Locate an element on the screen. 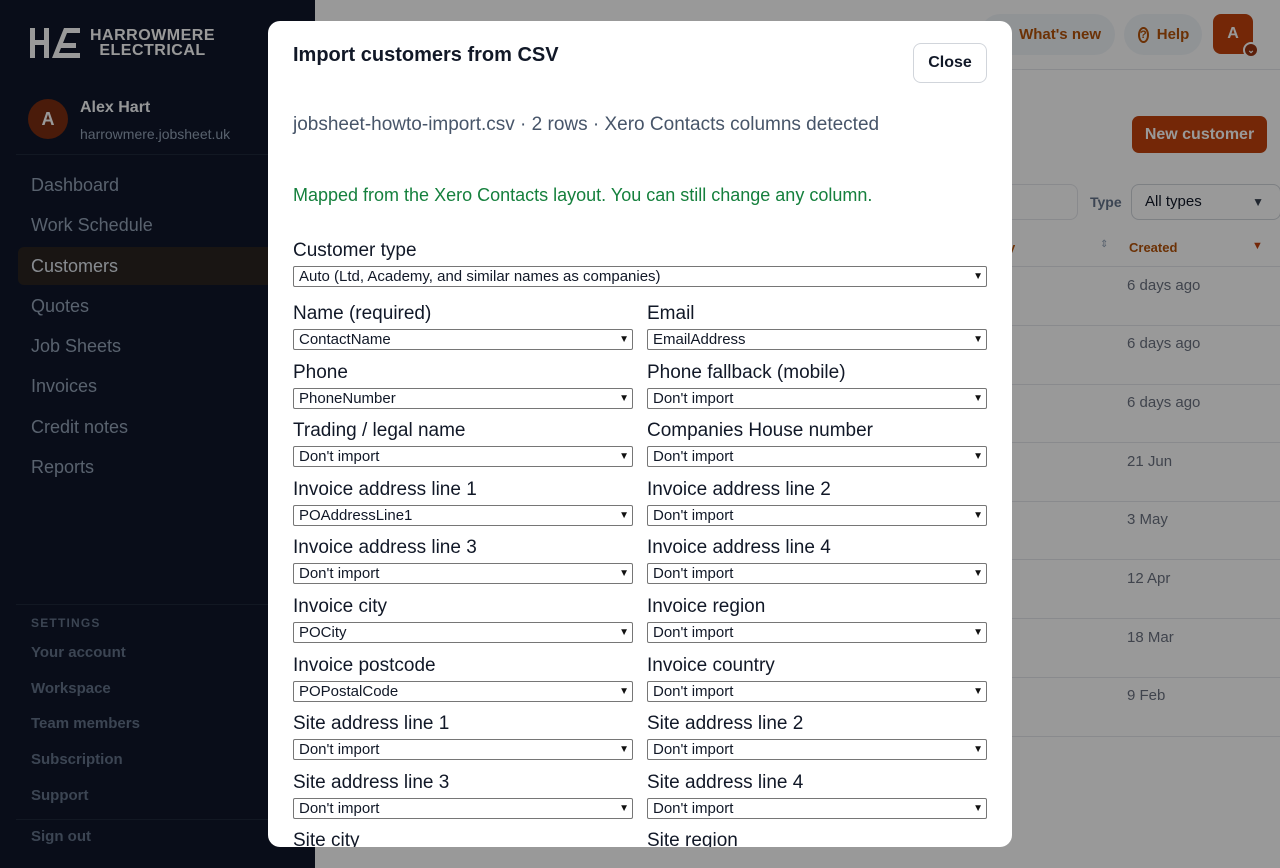 The image size is (1280, 868). email-select: EmailAddress ▼ is located at coordinates (817, 339).